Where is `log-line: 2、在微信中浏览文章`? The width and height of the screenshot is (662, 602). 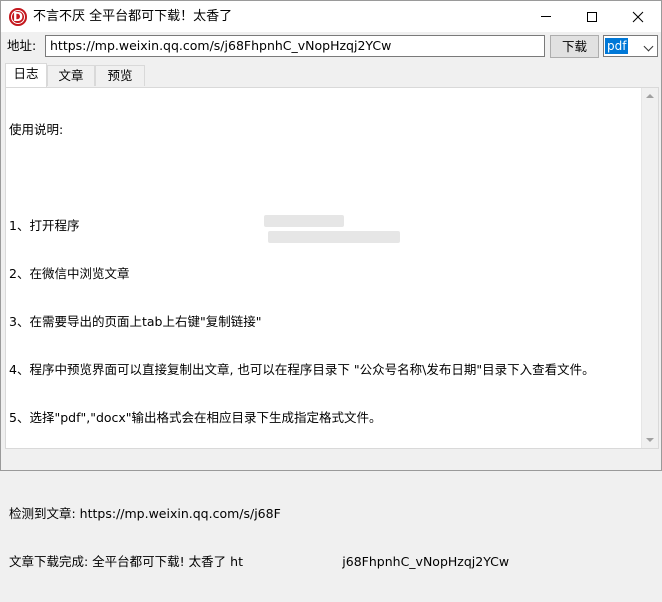
log-line: 2、在微信中浏览文章 is located at coordinates (69, 273).